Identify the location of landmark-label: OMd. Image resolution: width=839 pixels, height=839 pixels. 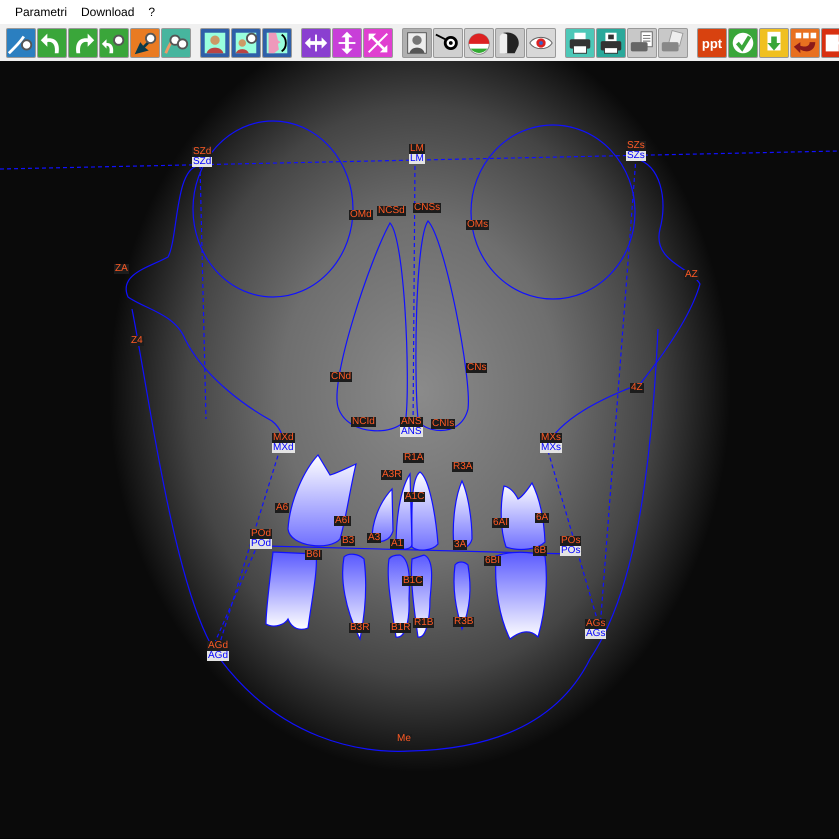
(361, 215).